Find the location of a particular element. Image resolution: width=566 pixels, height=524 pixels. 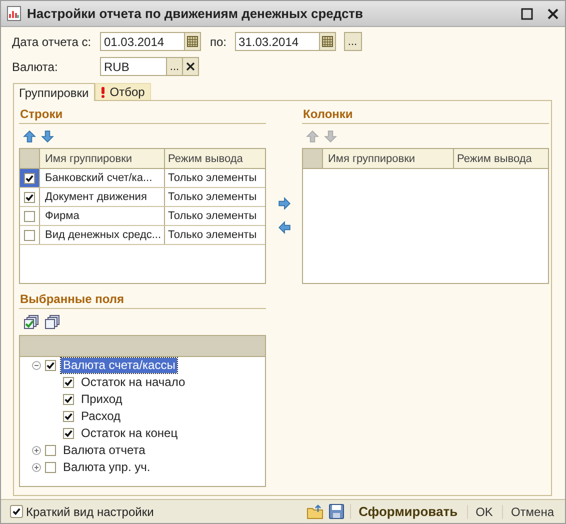

save-icon is located at coordinates (336, 511).